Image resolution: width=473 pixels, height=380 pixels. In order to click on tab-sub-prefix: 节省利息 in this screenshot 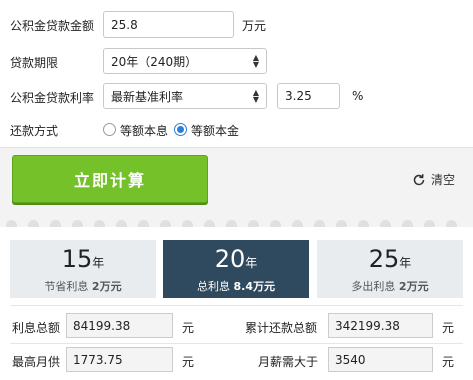, I will do `click(66, 286)`.